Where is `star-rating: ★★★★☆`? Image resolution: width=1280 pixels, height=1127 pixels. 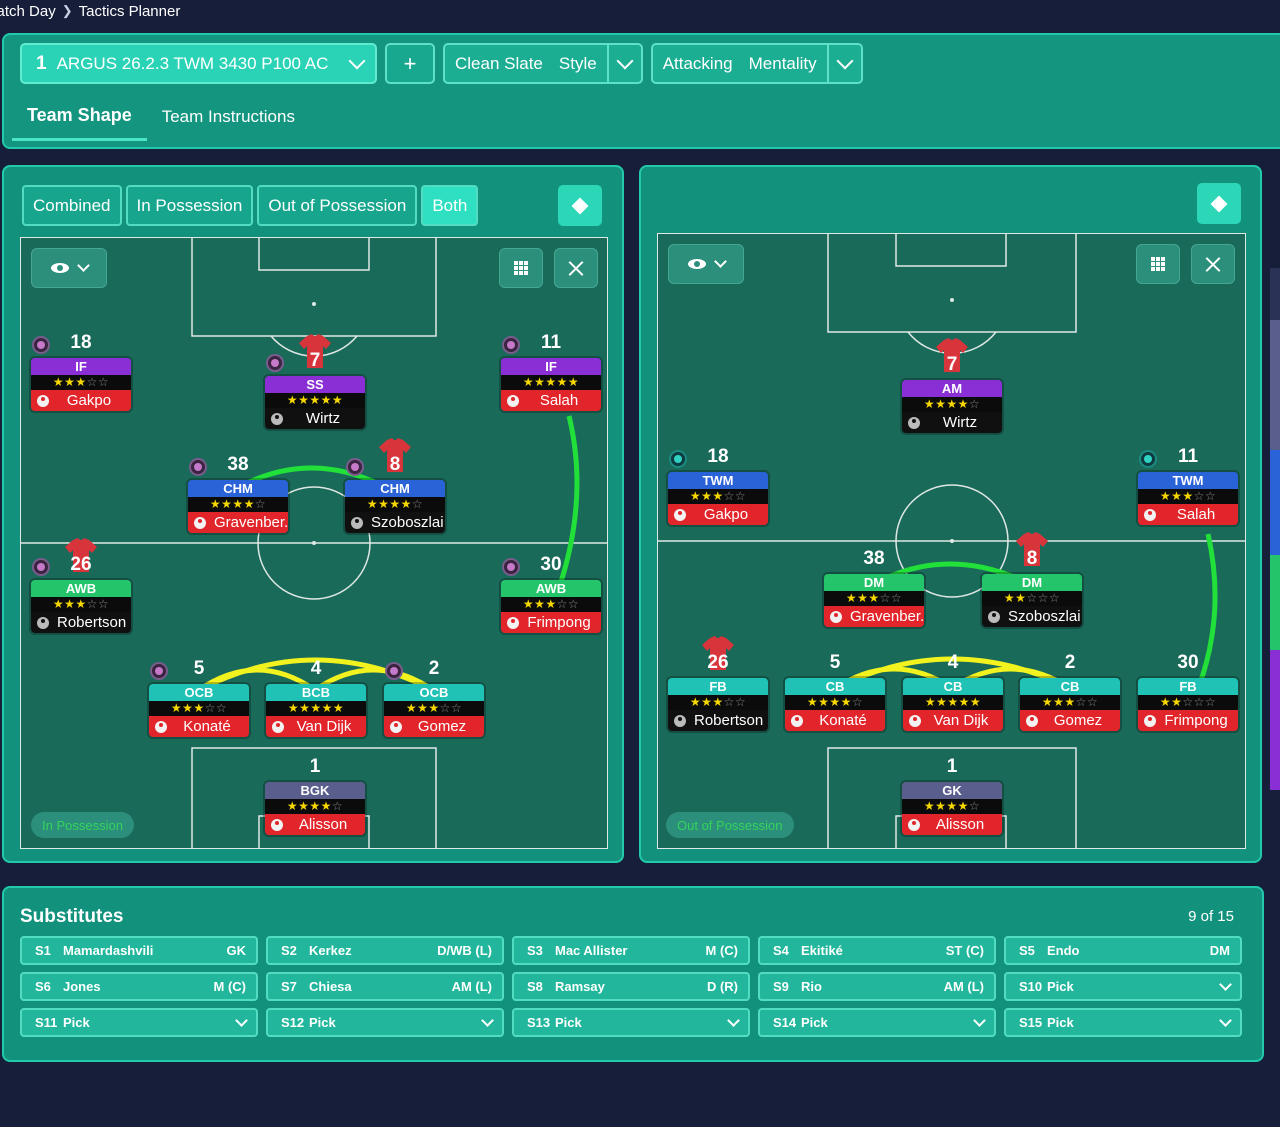 star-rating: ★★★★☆ is located at coordinates (952, 404).